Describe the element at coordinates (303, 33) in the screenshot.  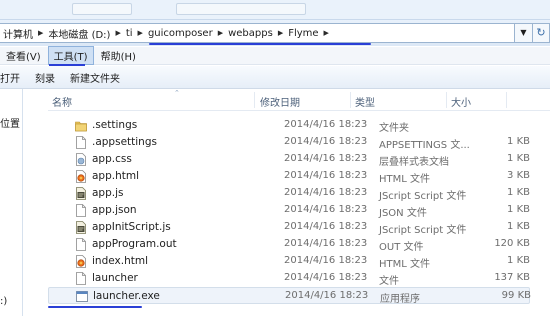
I see `breadcrumb-flyme: Flyme` at that location.